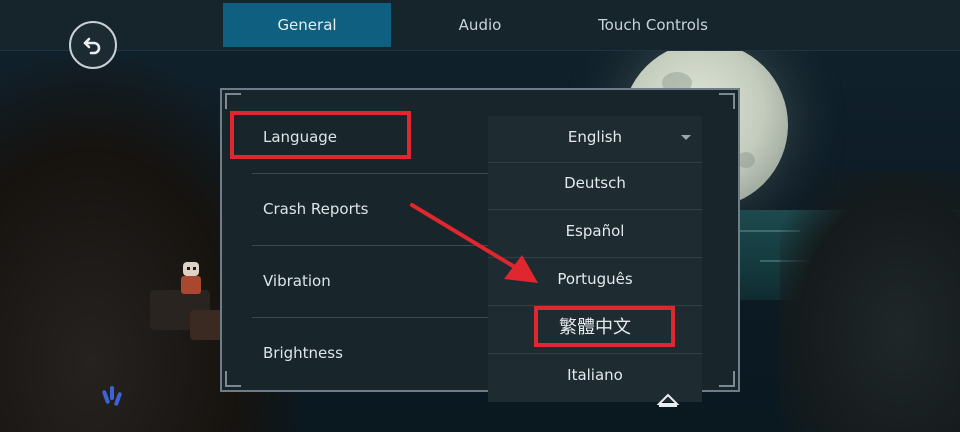 The image size is (960, 432). I want to click on undo-arrow-icon, so click(92, 46).